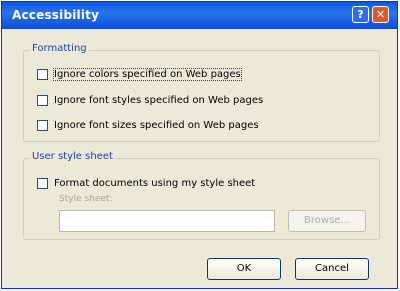 Image resolution: width=400 pixels, height=291 pixels. What do you see at coordinates (199, 15) in the screenshot?
I see `title-bar: Accessibility ? ✕` at bounding box center [199, 15].